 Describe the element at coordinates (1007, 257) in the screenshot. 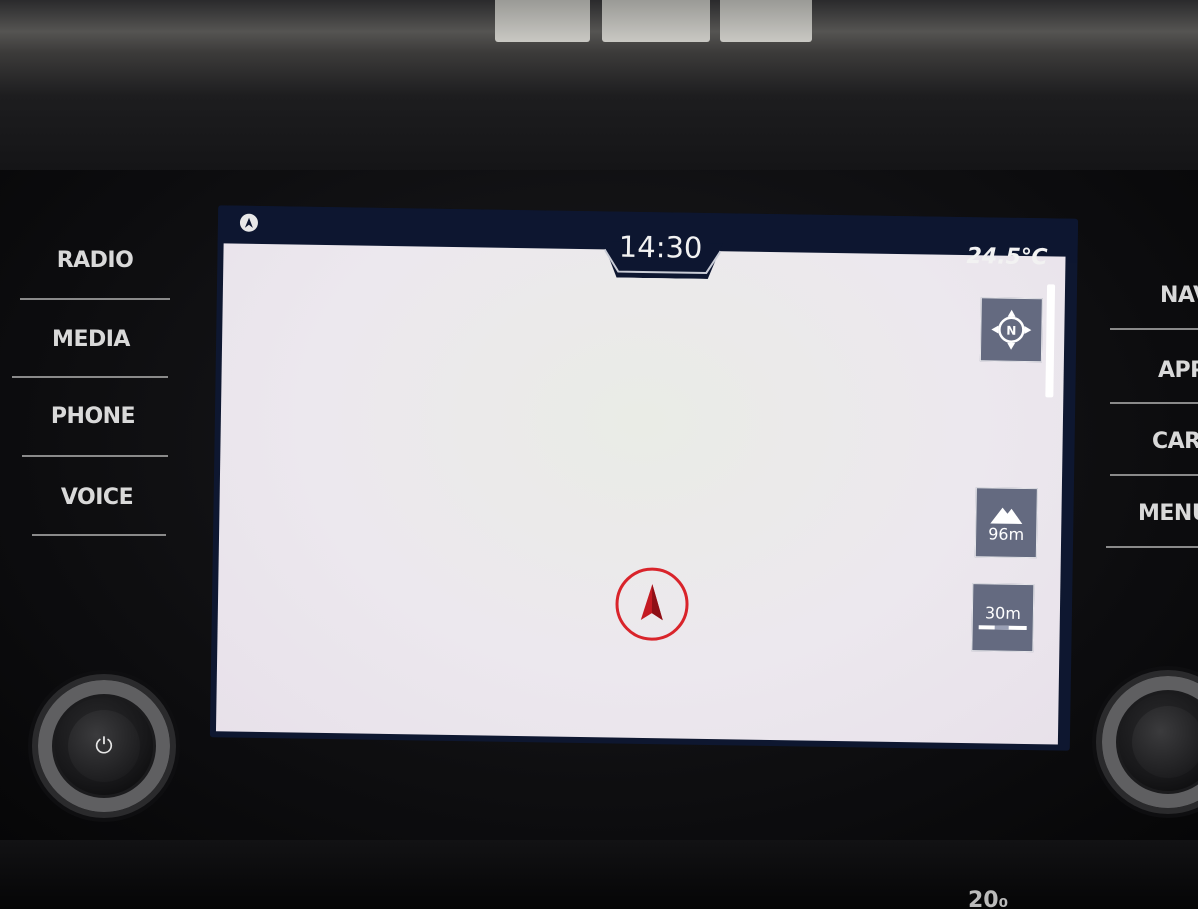

I see `outside-temperature: 24.5℃` at that location.